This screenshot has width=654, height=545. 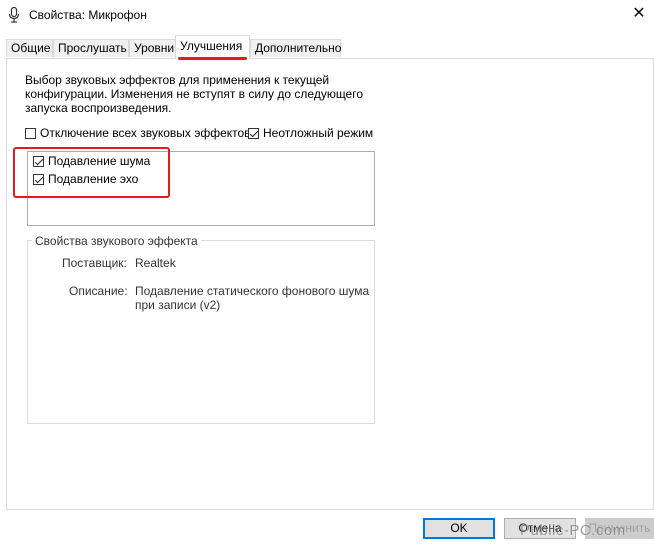 I want to click on watermark: Public-PC.com, so click(x=573, y=530).